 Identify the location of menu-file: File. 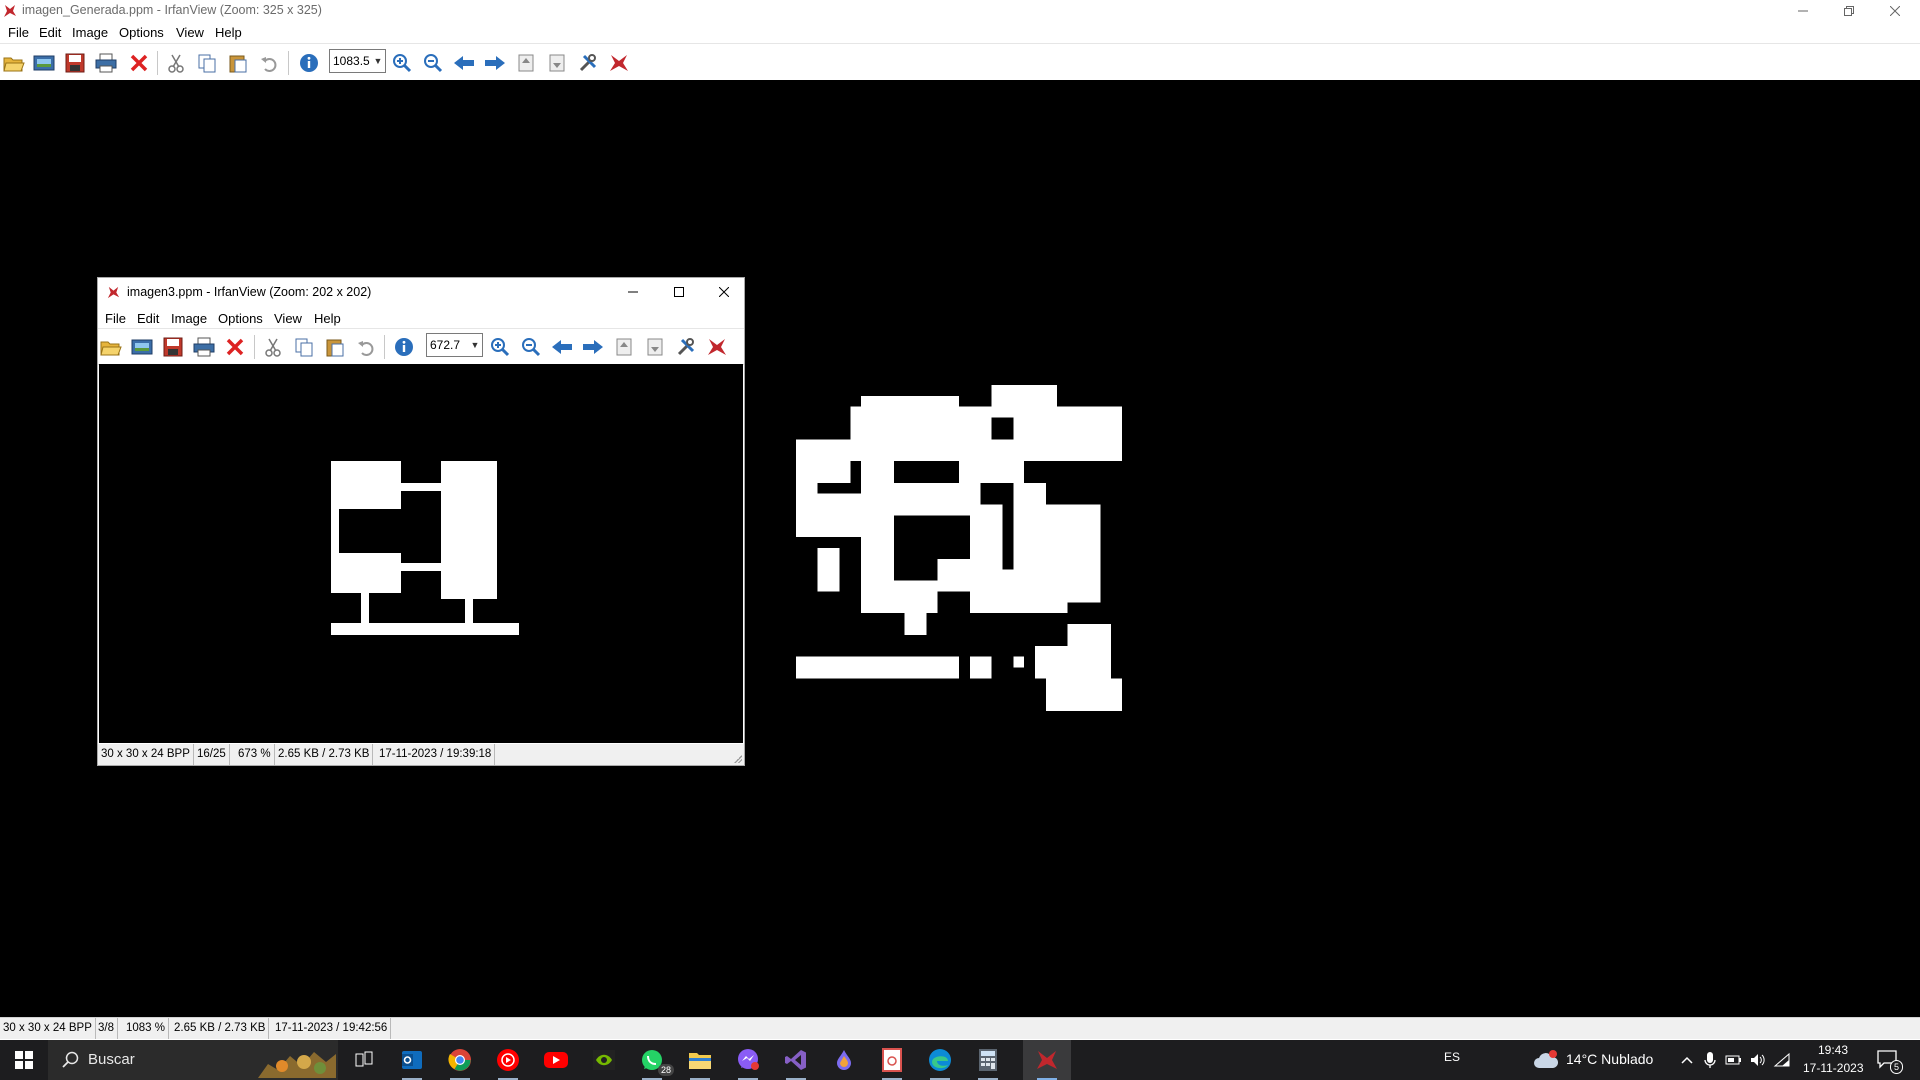
(18, 32).